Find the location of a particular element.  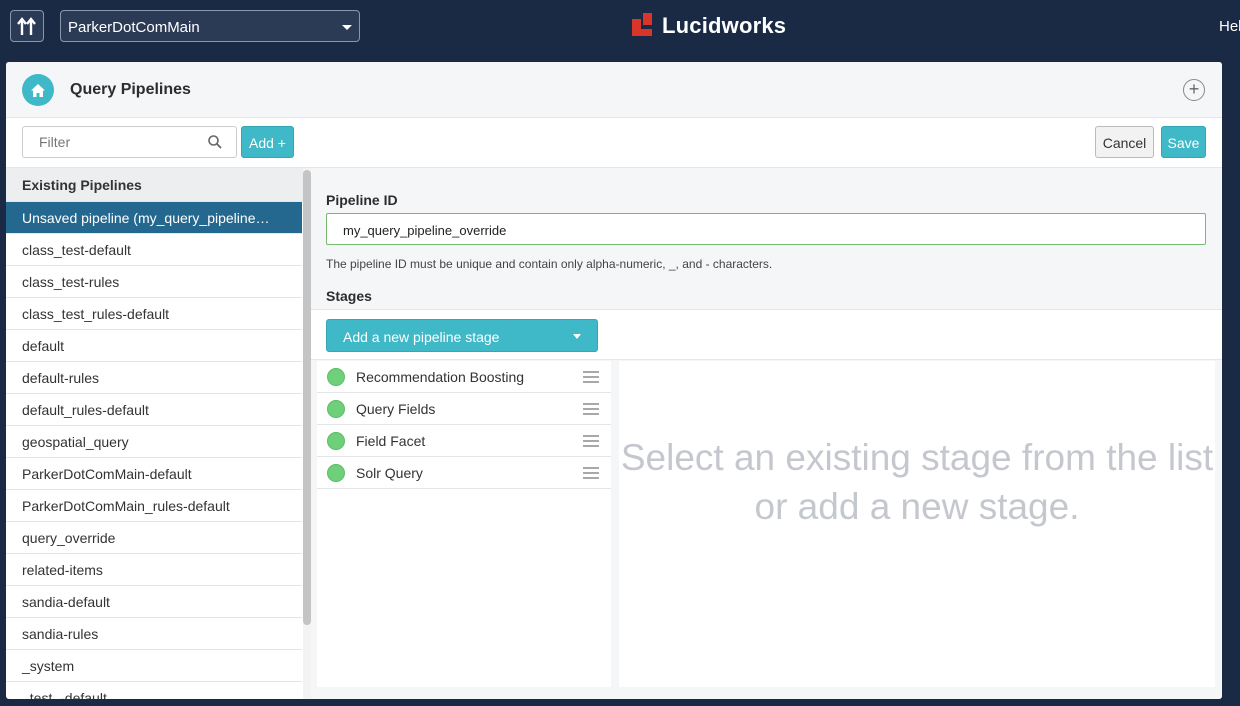

search-icon is located at coordinates (215, 142).